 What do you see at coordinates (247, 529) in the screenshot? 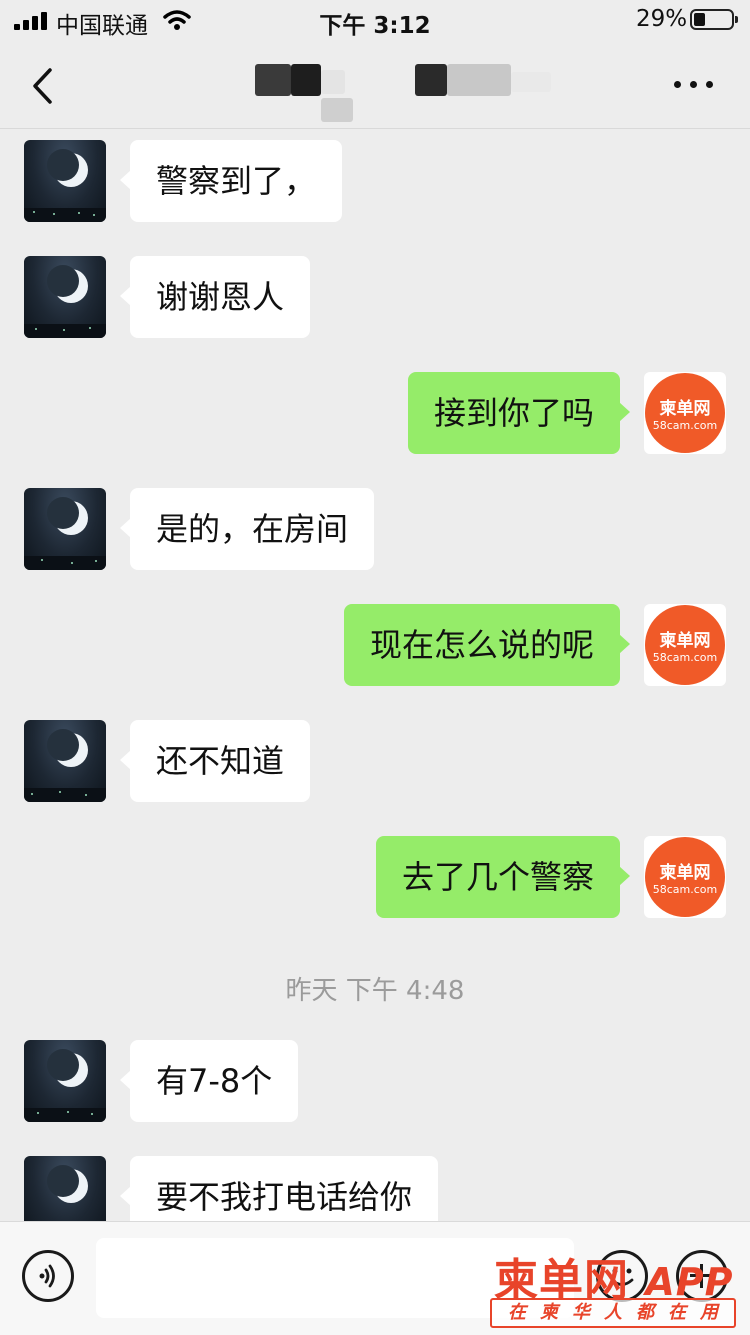
I see `message-bubble: 是的，在房间` at bounding box center [247, 529].